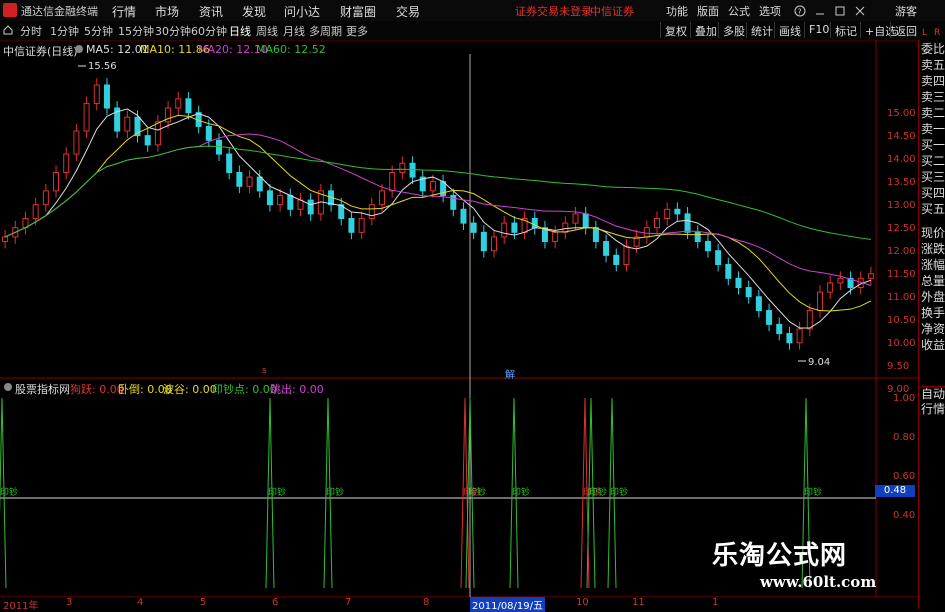  Describe the element at coordinates (937, 33) in the screenshot. I see `panel-mark-r: R` at that location.